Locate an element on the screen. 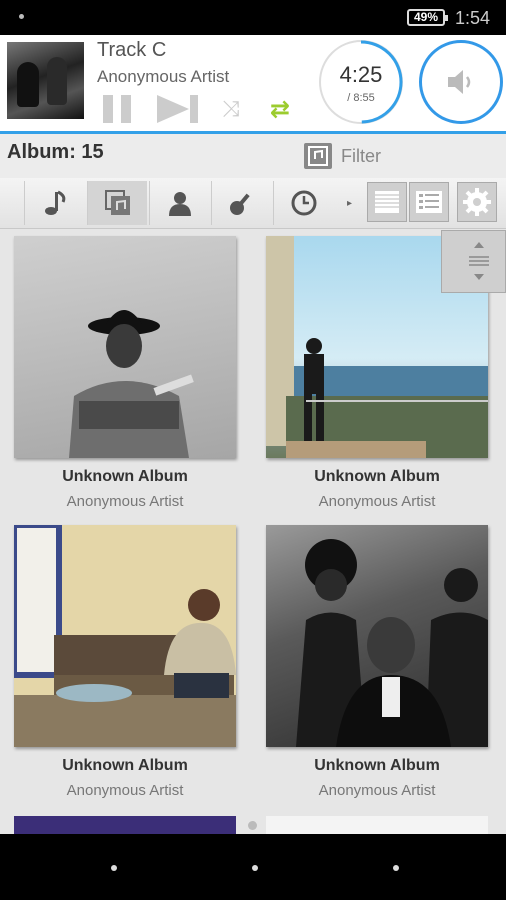  recent-icon is located at coordinates (304, 203).